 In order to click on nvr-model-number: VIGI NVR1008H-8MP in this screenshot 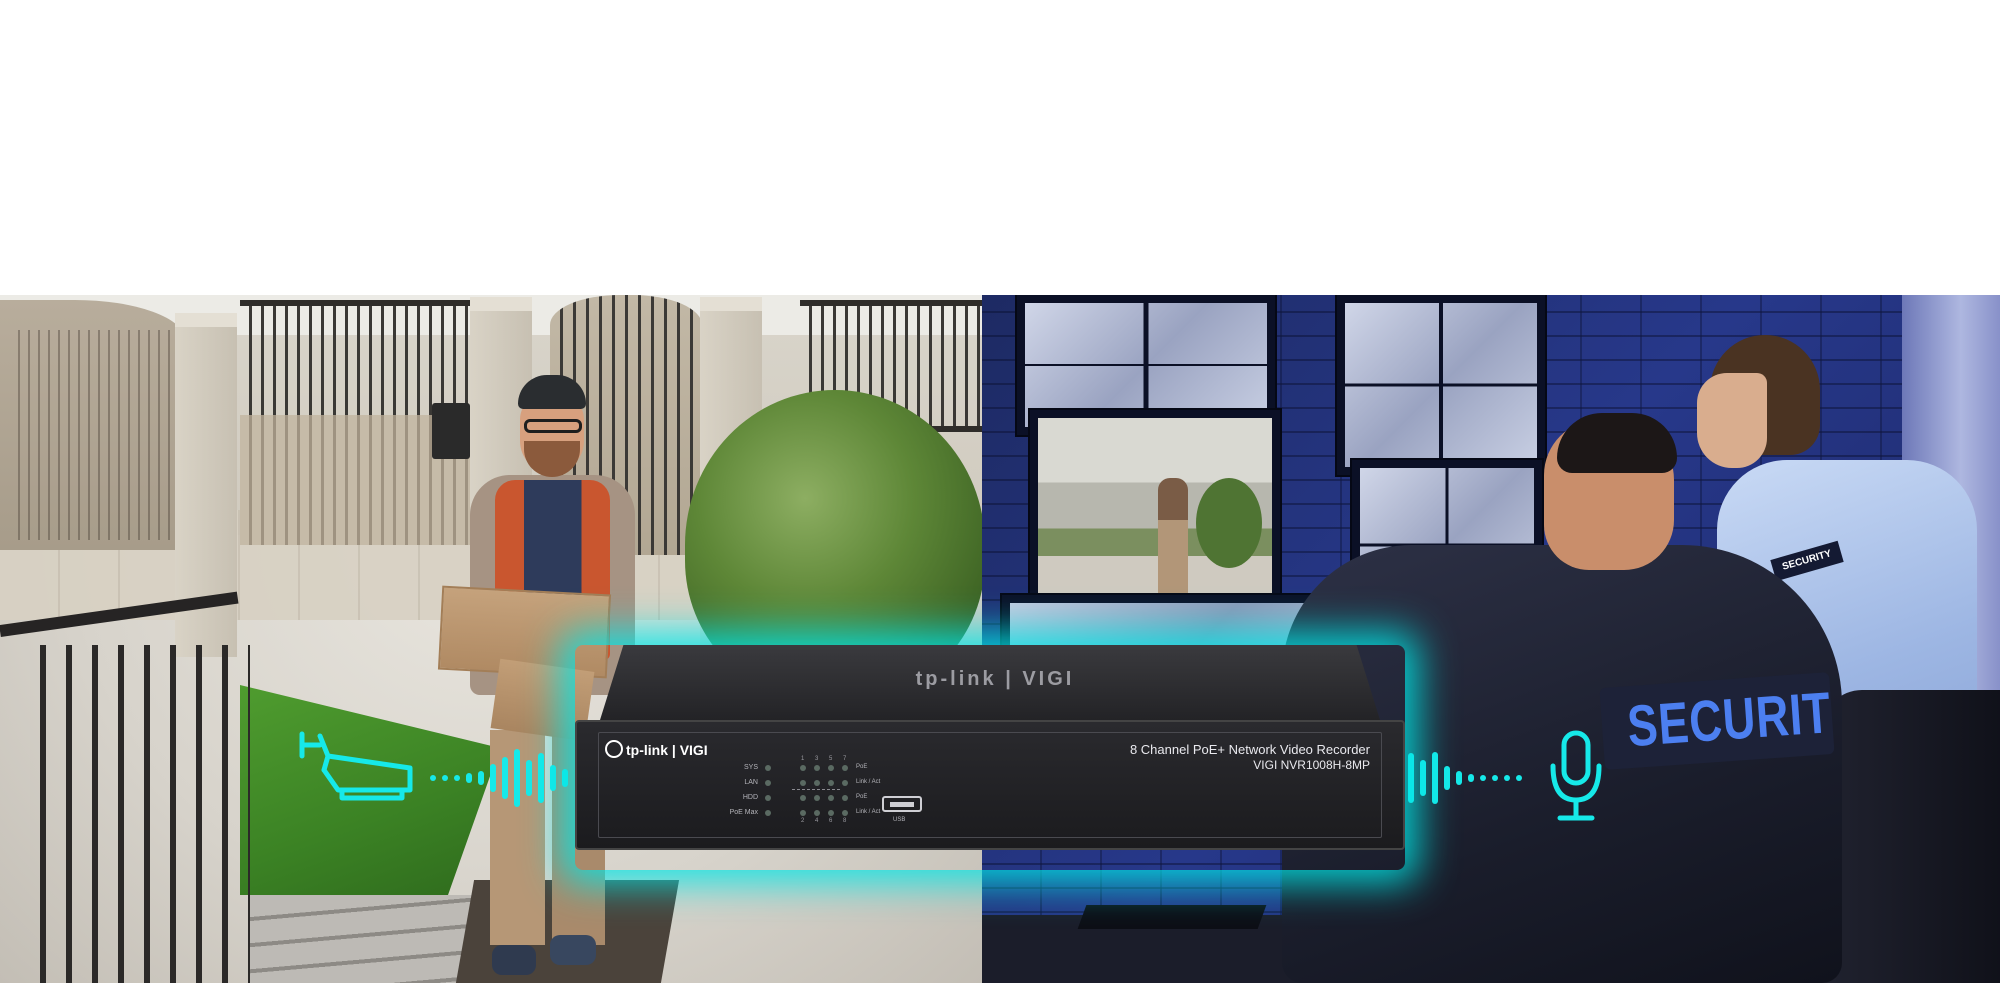, I will do `click(1311, 765)`.